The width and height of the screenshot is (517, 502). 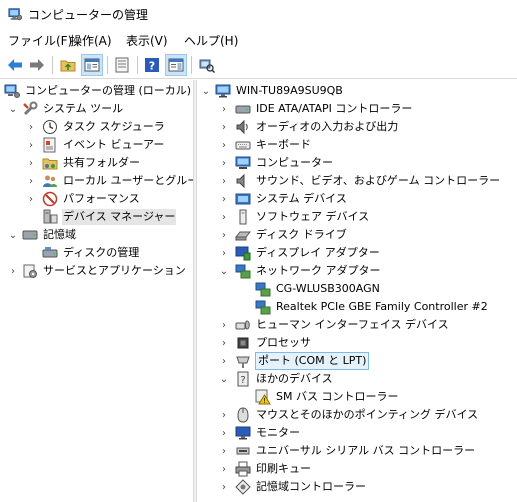 I want to click on device-category: ヒューマン インターフェイス デバイス, so click(x=342, y=325).